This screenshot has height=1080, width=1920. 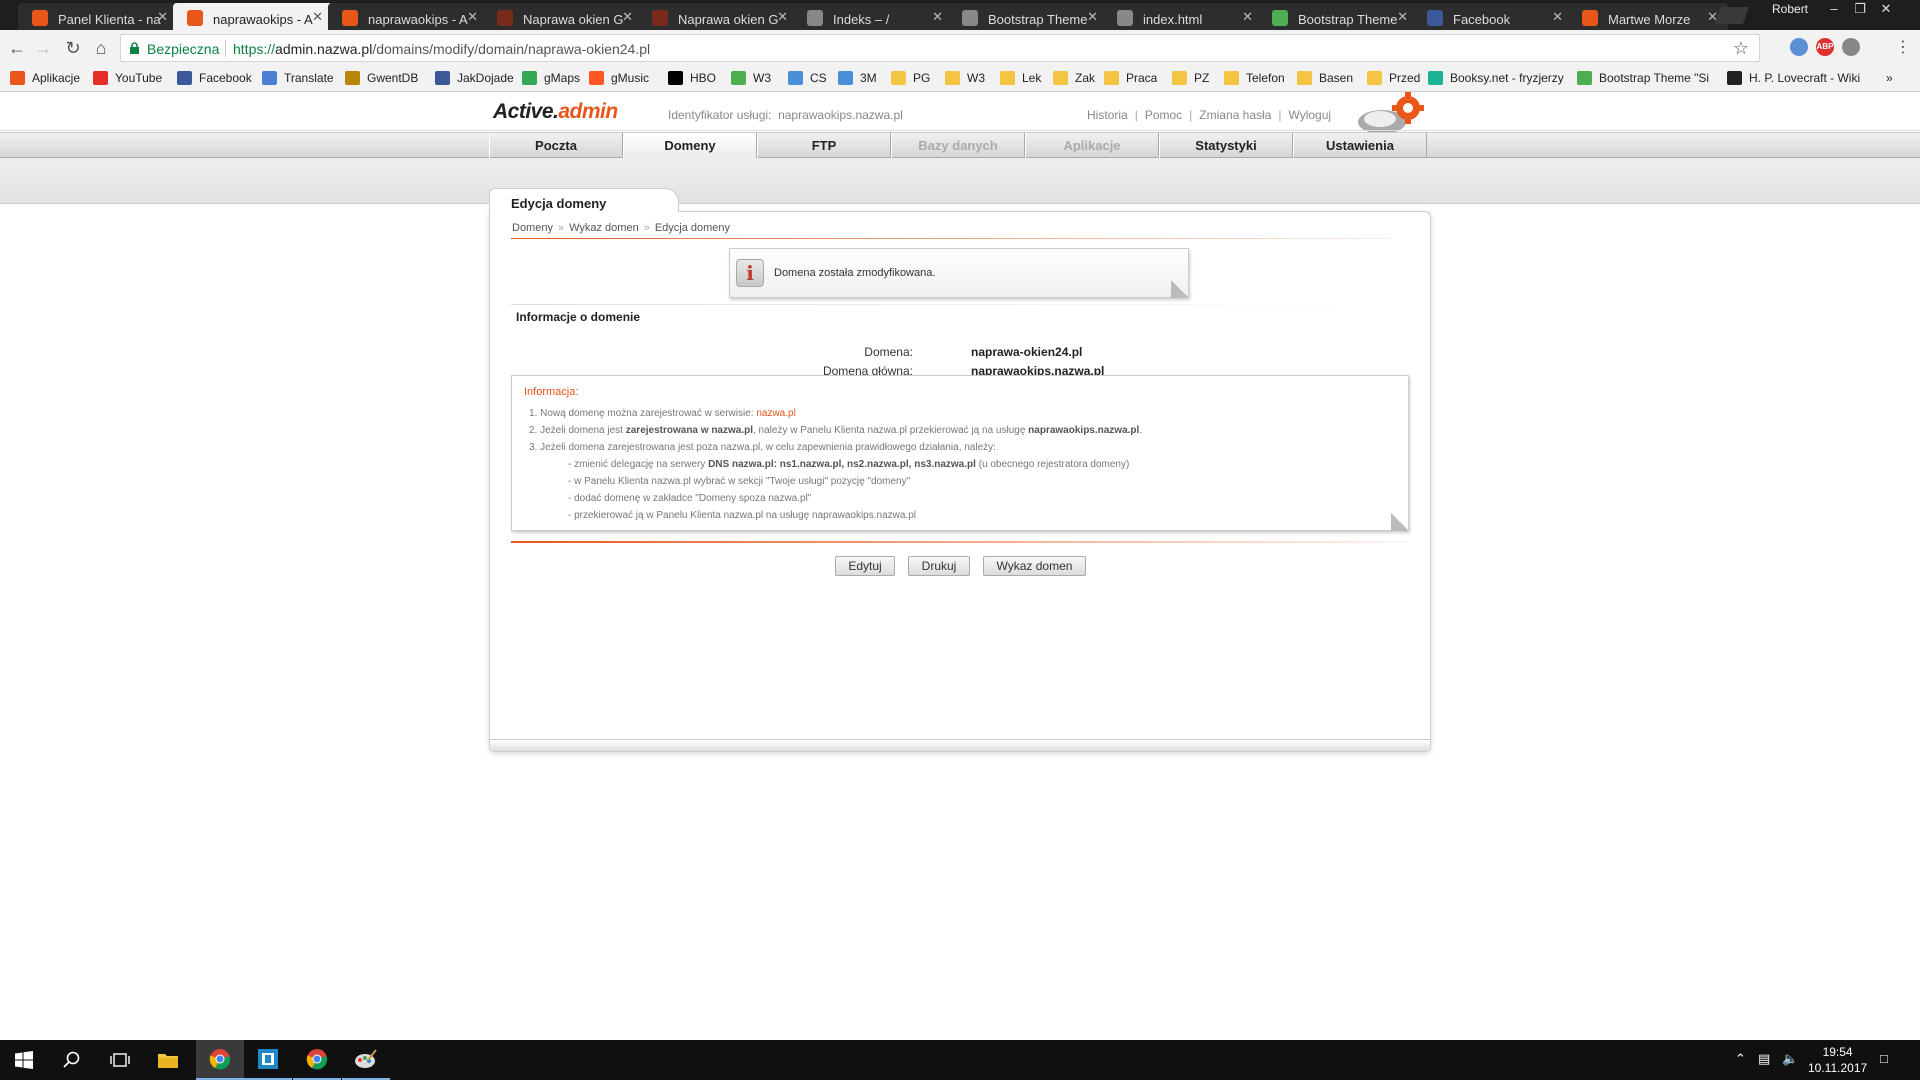 I want to click on search-icon, so click(x=72, y=1060).